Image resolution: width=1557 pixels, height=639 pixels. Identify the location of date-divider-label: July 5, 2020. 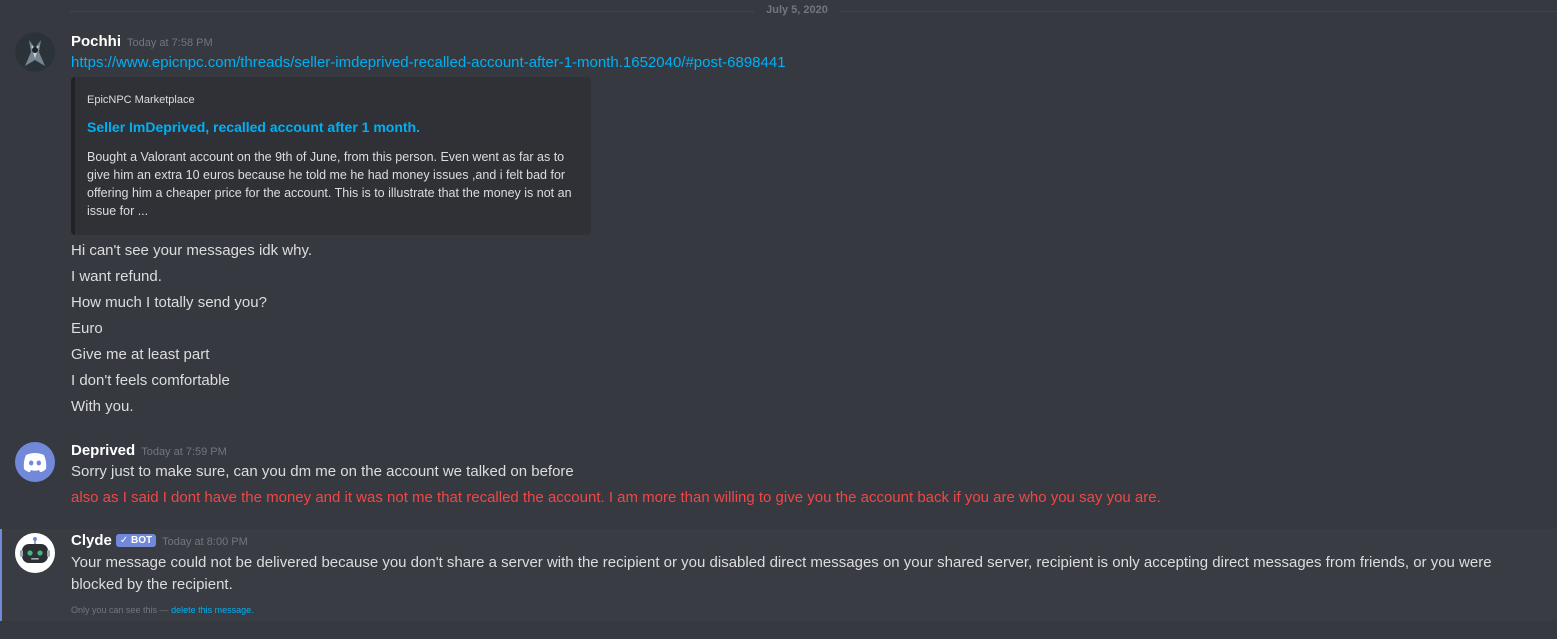
(797, 10).